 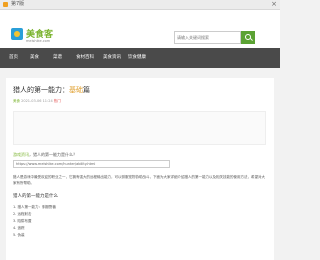 I want to click on search-input, so click(x=207, y=37).